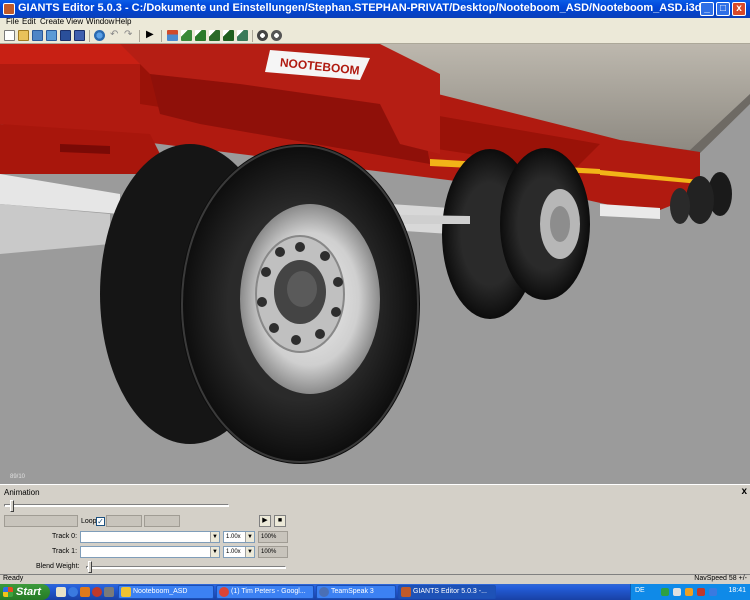 This screenshot has width=750, height=600. I want to click on save-as-icon, so click(79, 35).